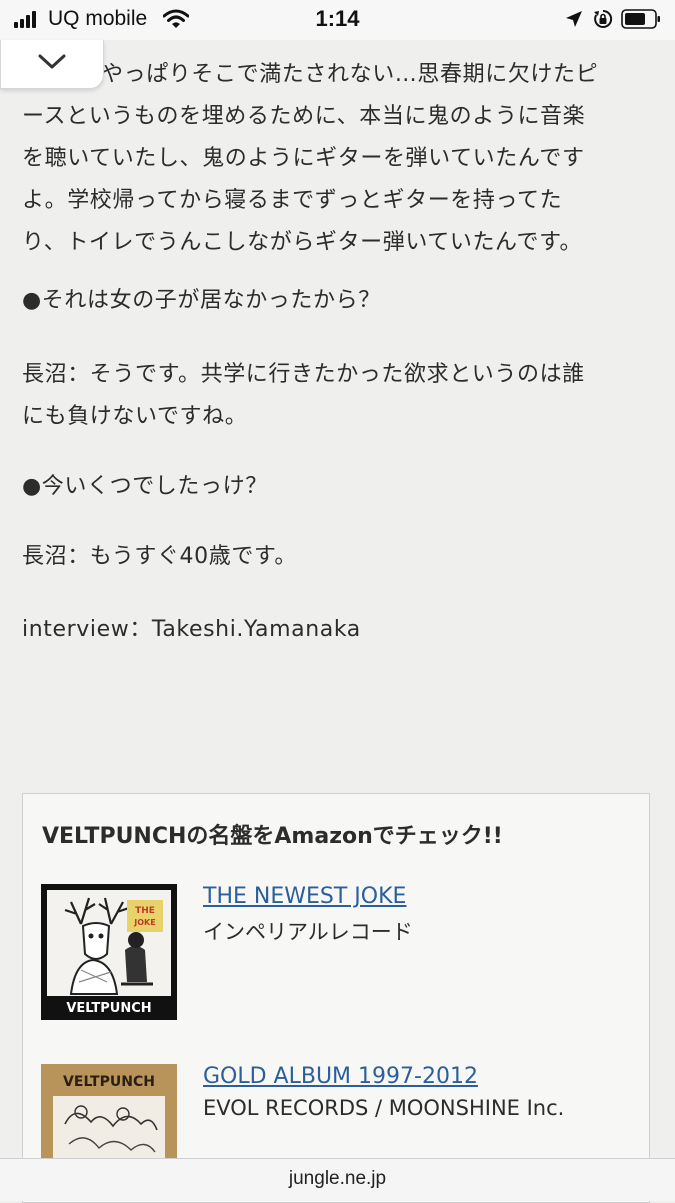 The width and height of the screenshot is (675, 1203). Describe the element at coordinates (27, 19) in the screenshot. I see `signal-icon` at that location.